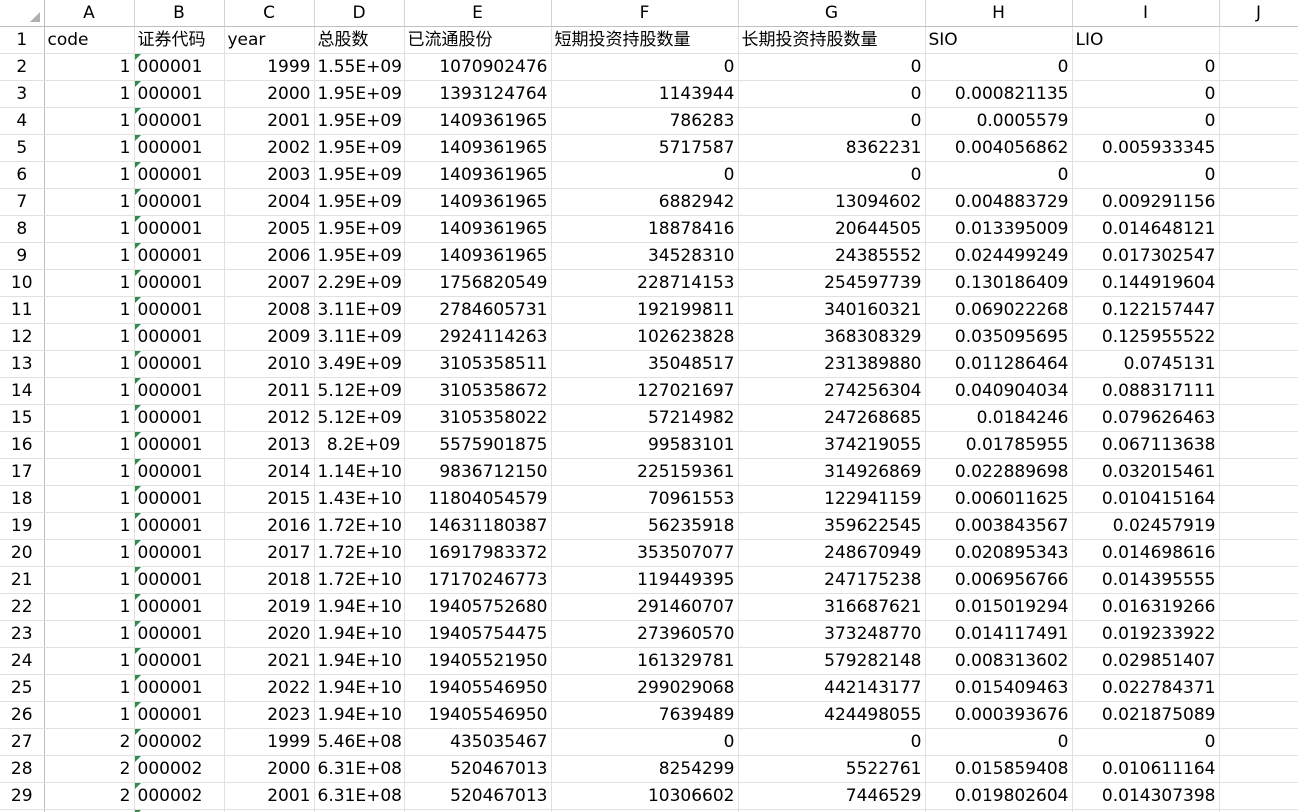 This screenshot has width=1298, height=812. What do you see at coordinates (1146, 202) in the screenshot?
I see `cell: 0.009291156` at bounding box center [1146, 202].